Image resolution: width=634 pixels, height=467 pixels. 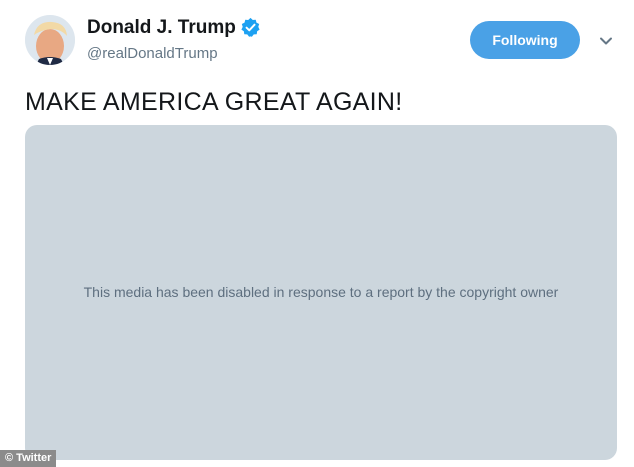 What do you see at coordinates (525, 40) in the screenshot?
I see `following-button: Following` at bounding box center [525, 40].